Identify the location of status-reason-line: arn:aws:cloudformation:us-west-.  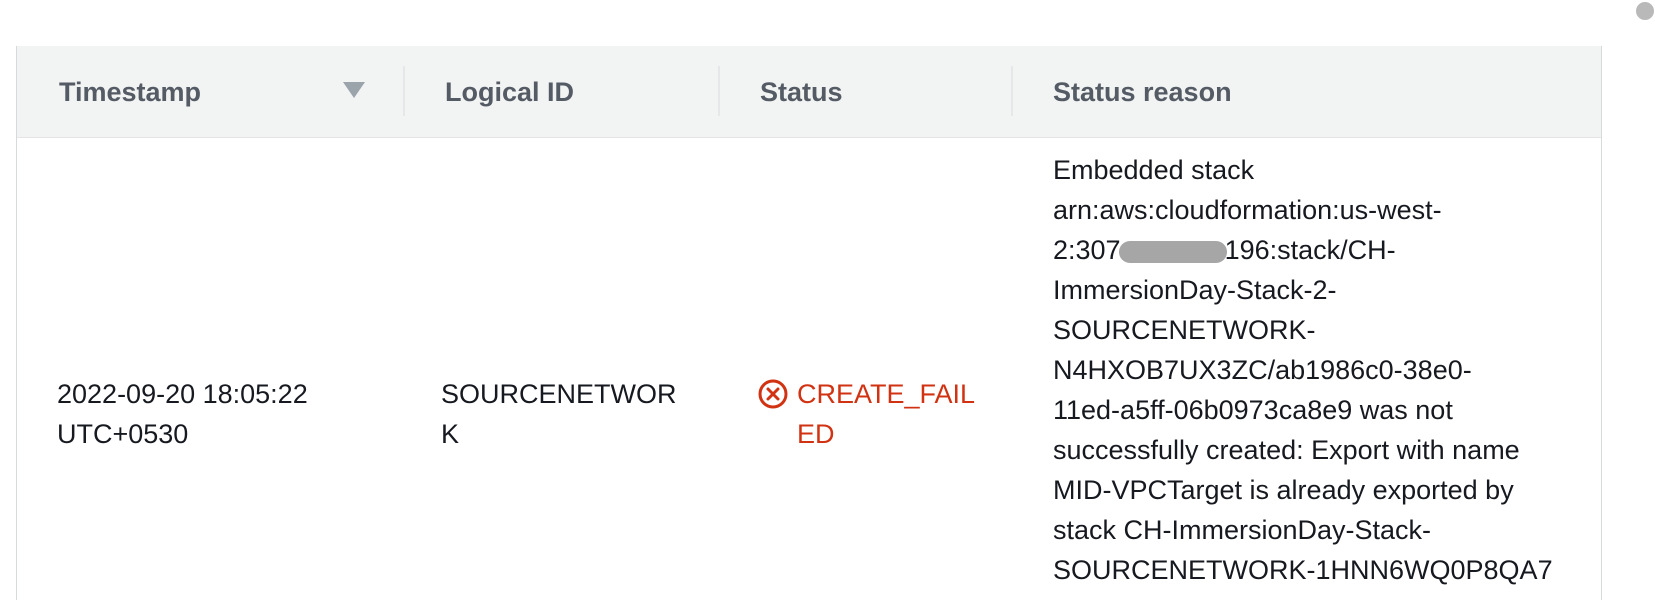
(1247, 210).